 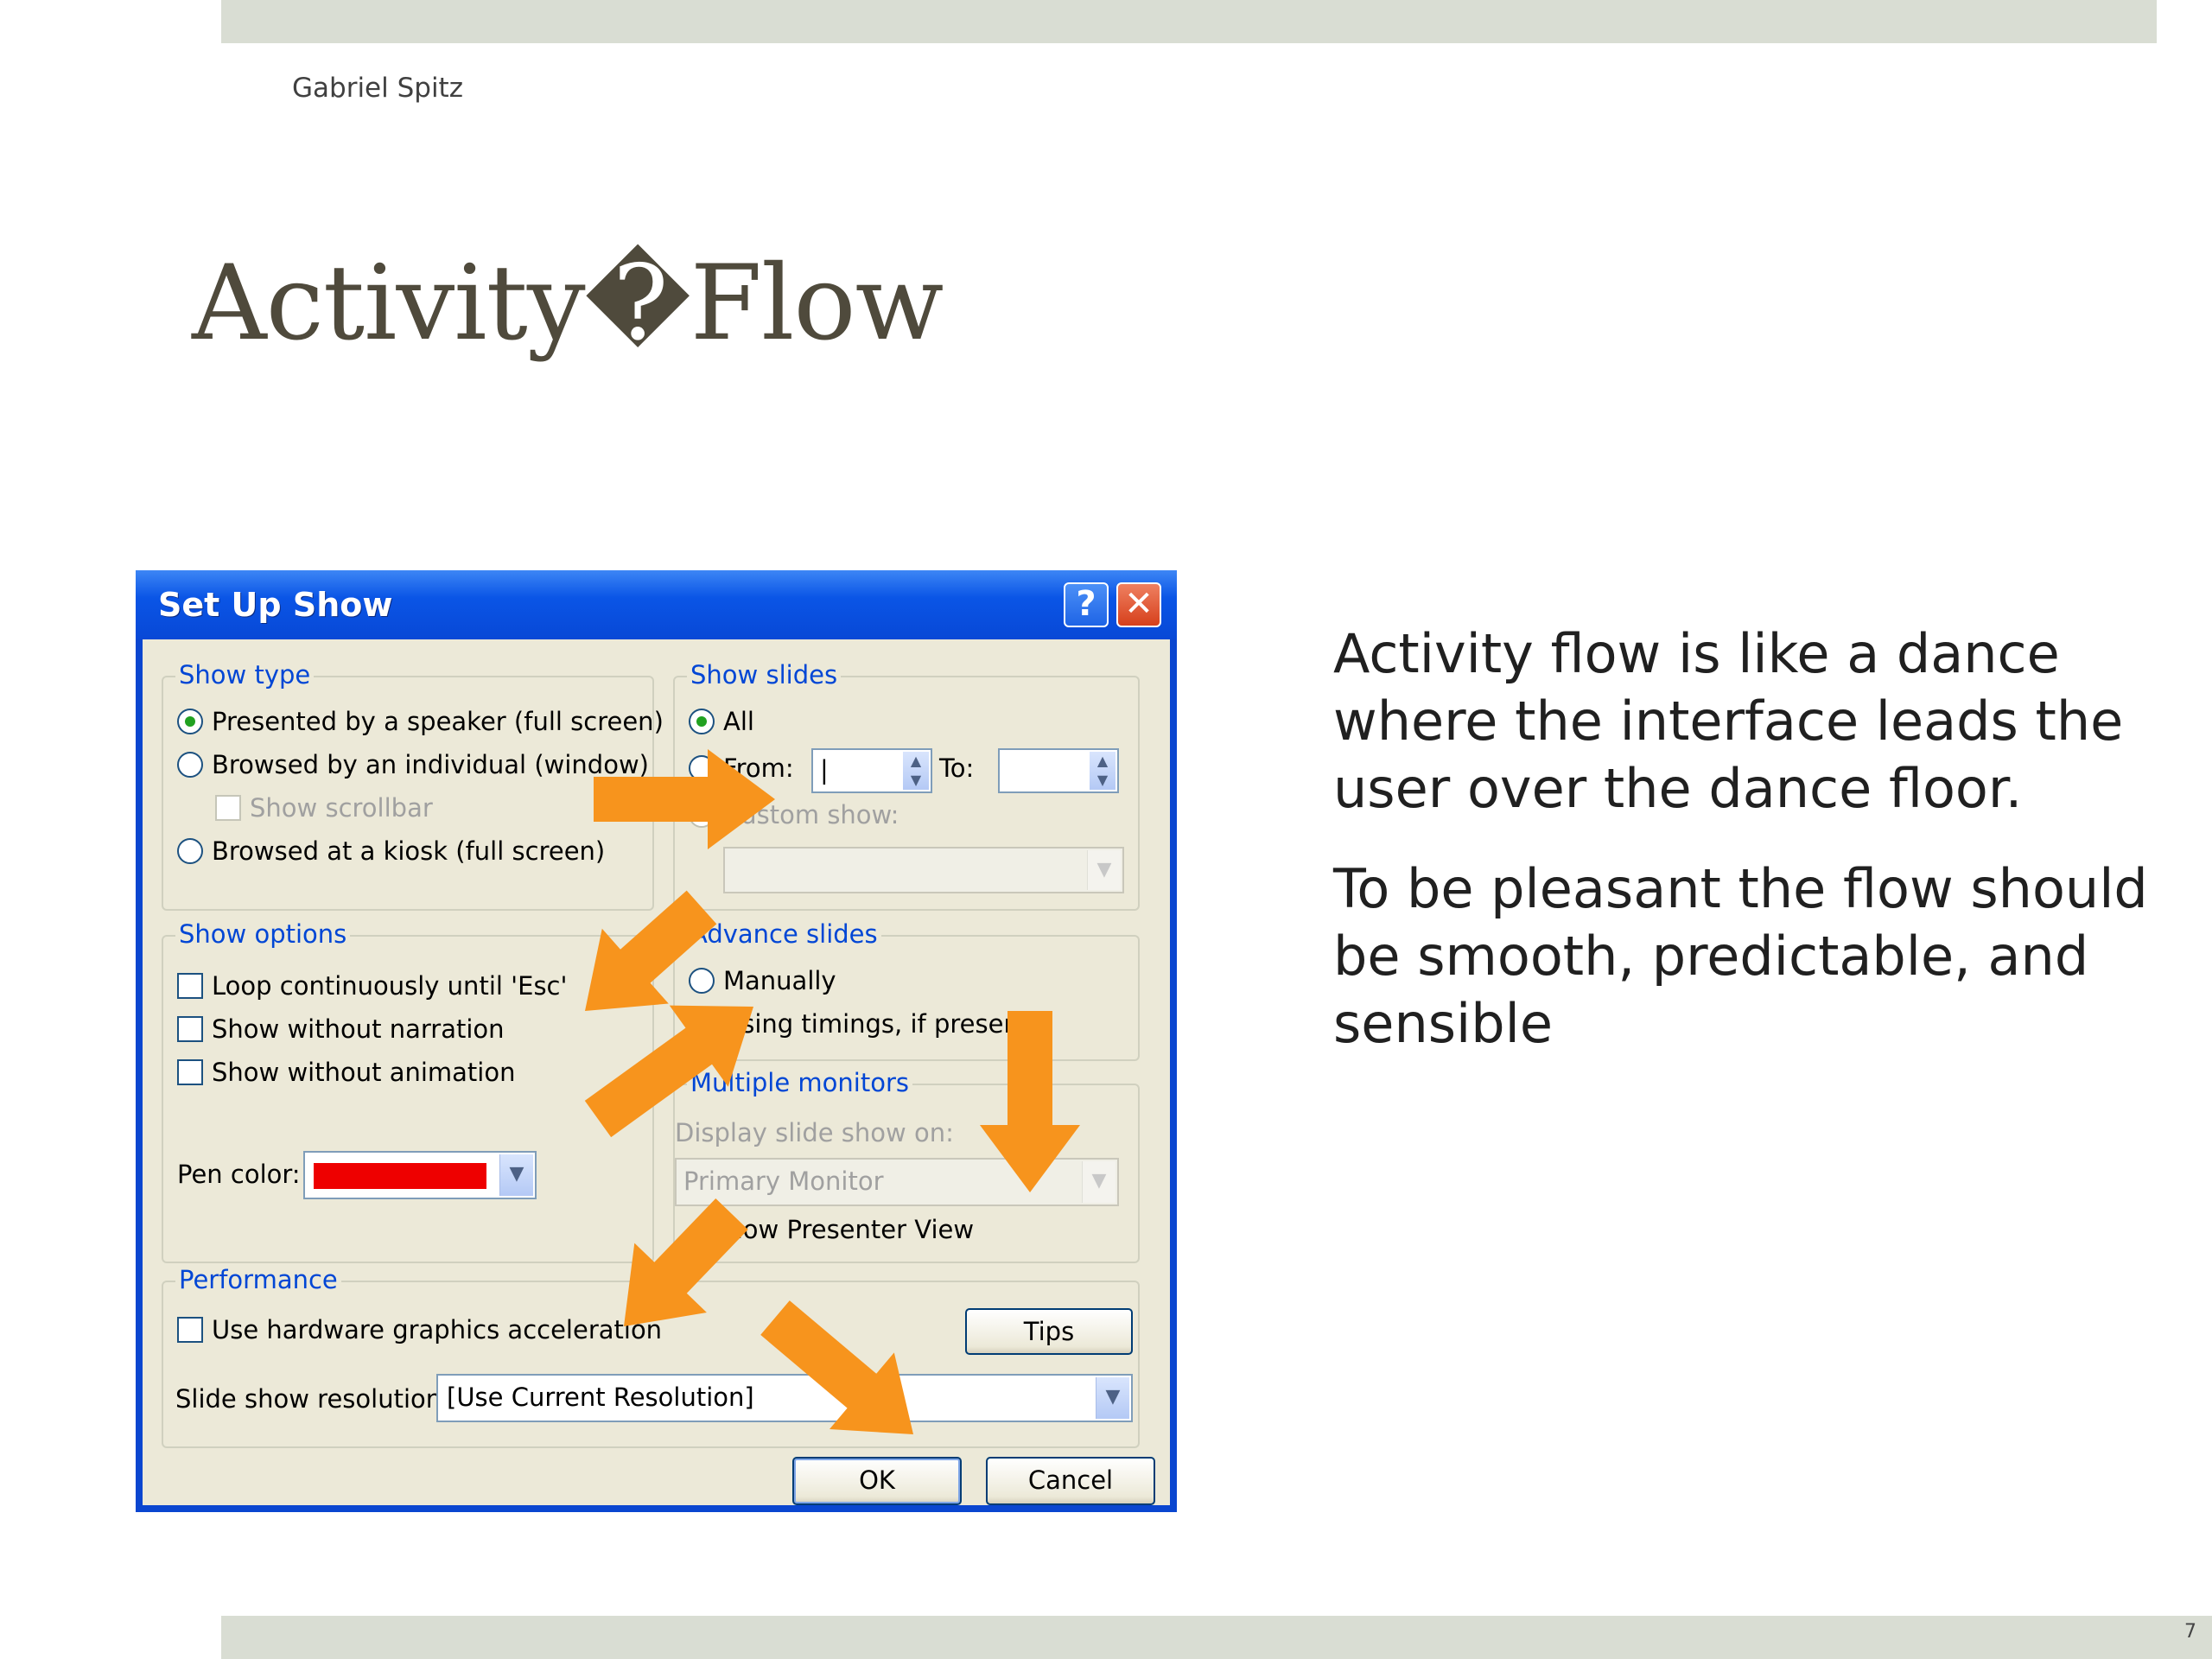 I want to click on bottom-band, so click(x=1216, y=1637).